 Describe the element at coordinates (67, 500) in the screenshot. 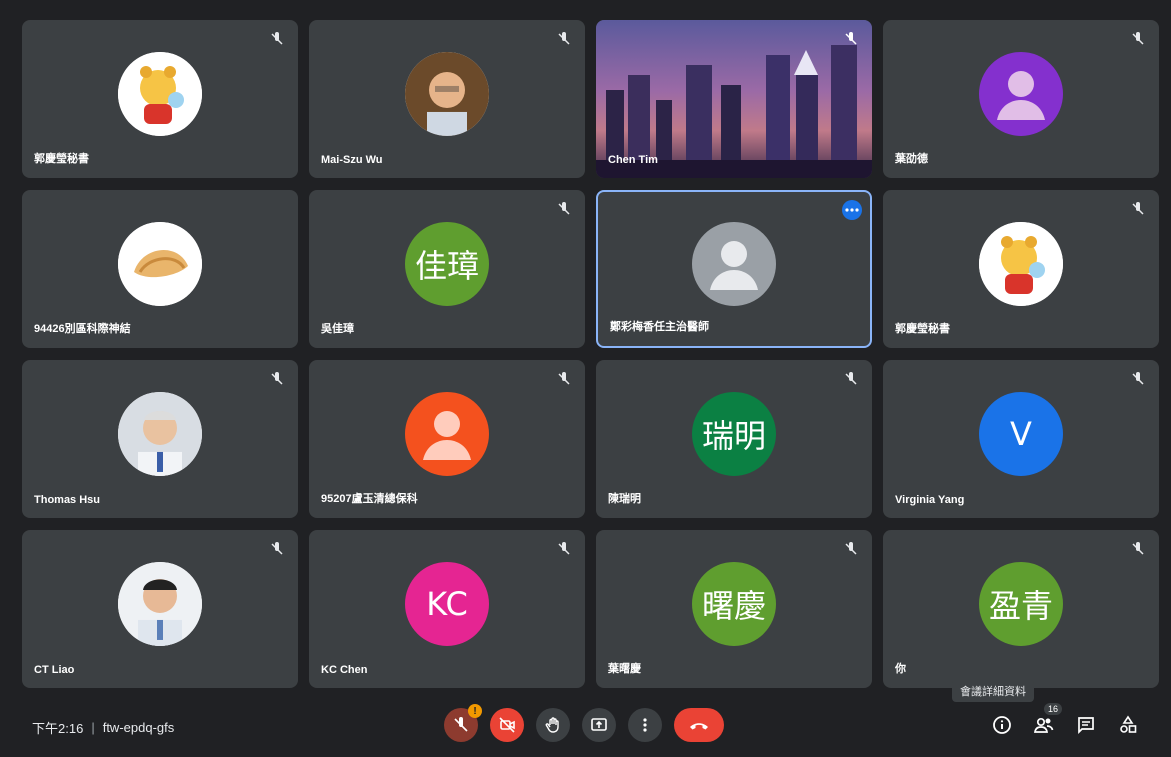

I see `participant-name: Thomas Hsu` at that location.